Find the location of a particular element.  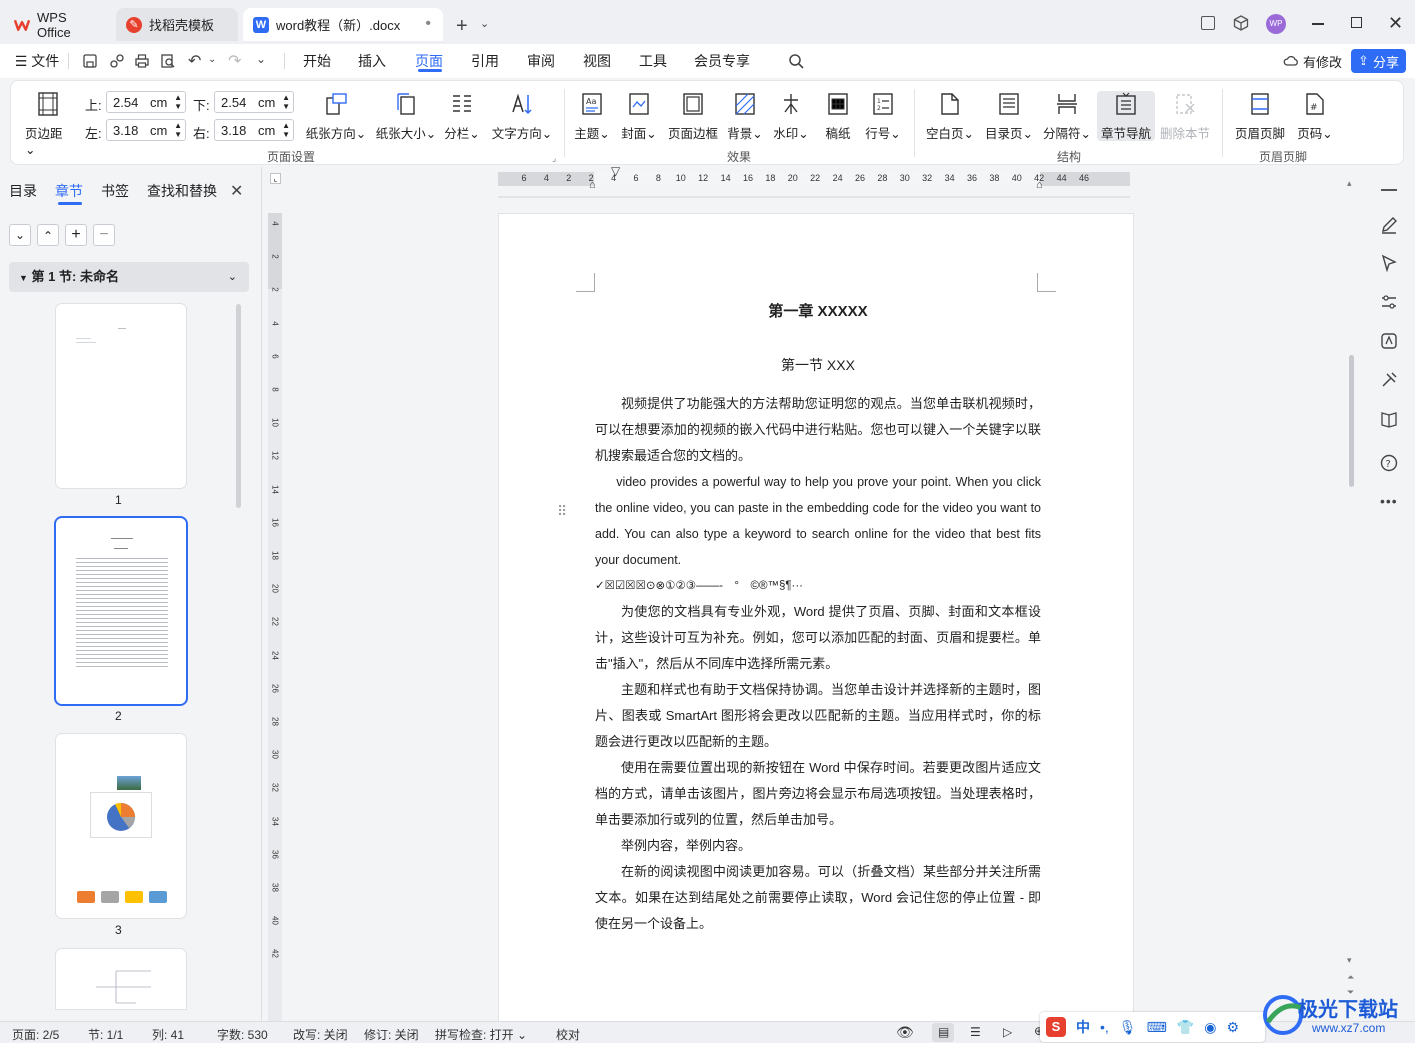

margins-button: 页边距⌄ is located at coordinates (48, 124).